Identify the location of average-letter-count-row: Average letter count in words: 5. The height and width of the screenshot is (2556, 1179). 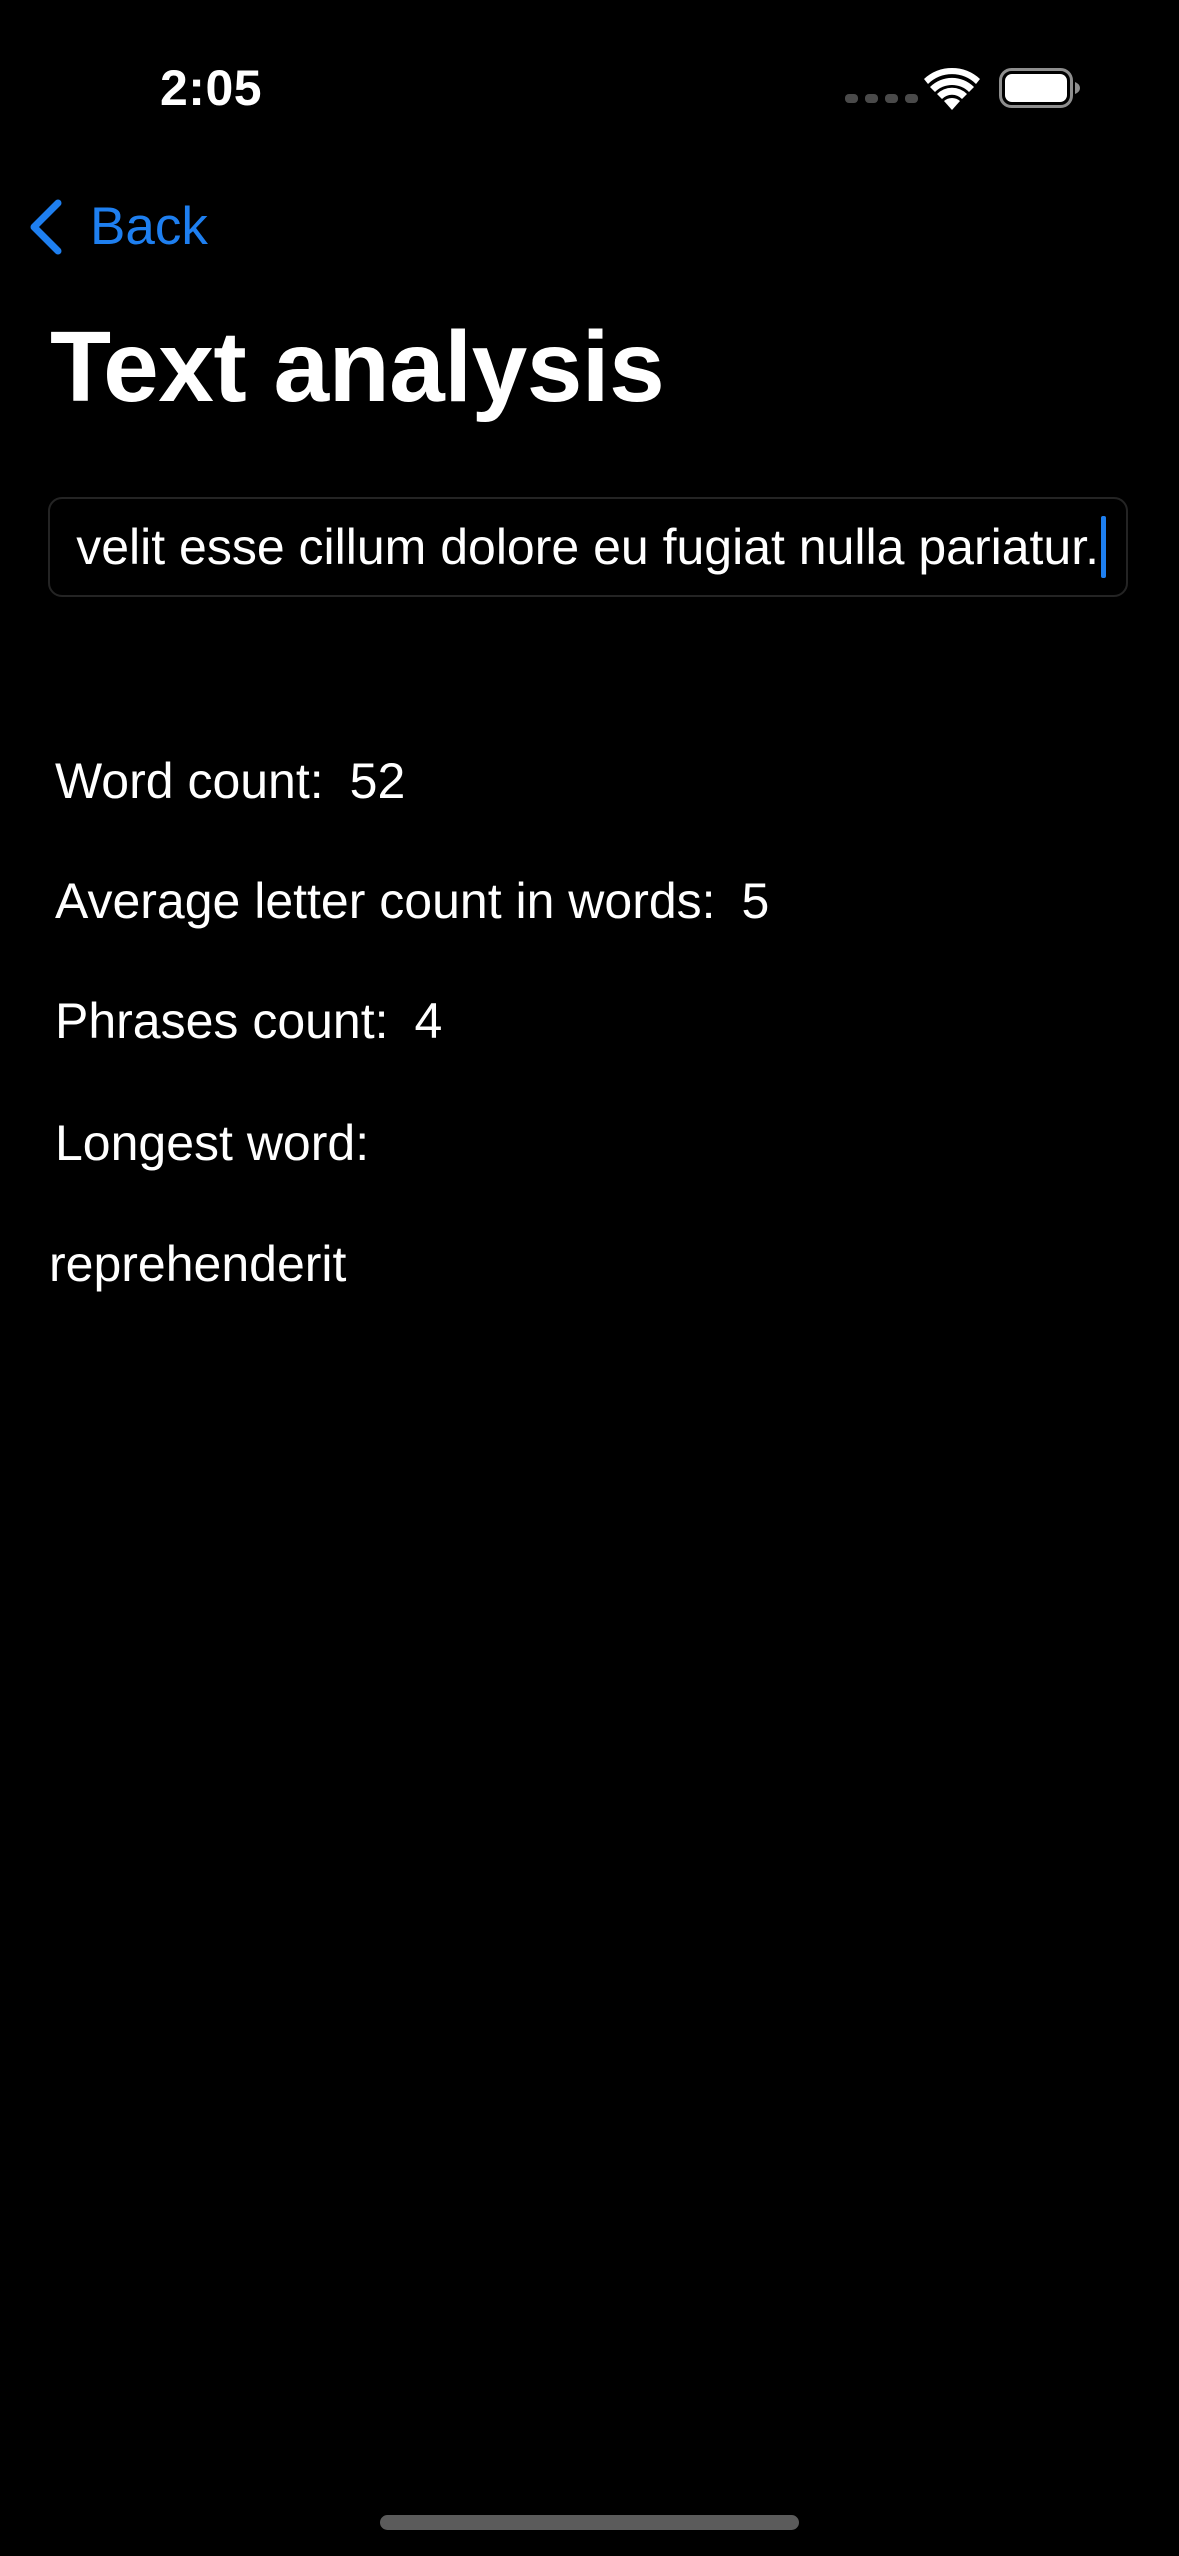
(412, 901).